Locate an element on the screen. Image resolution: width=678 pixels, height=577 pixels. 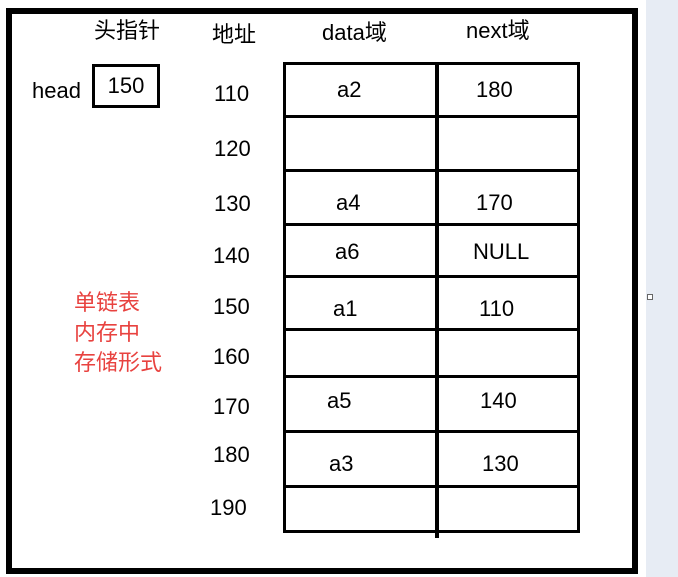
address-cell: 190 is located at coordinates (228, 507).